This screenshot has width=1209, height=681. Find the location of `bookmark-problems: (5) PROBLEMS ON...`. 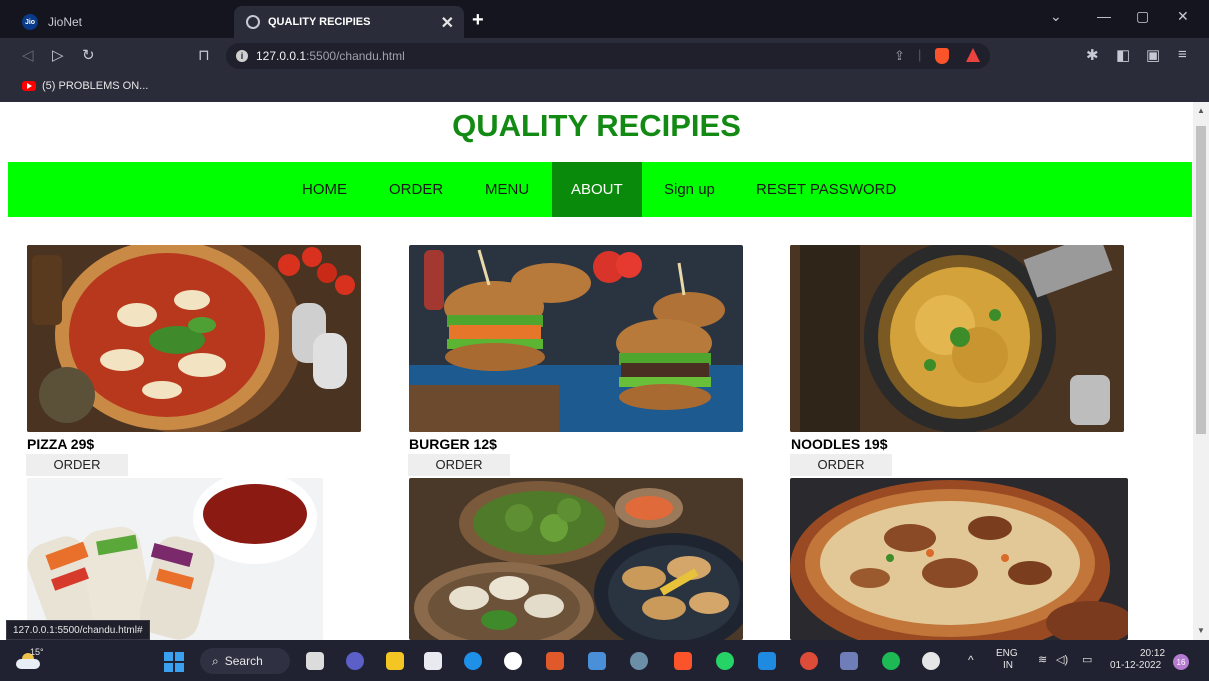

bookmark-problems: (5) PROBLEMS ON... is located at coordinates (85, 86).